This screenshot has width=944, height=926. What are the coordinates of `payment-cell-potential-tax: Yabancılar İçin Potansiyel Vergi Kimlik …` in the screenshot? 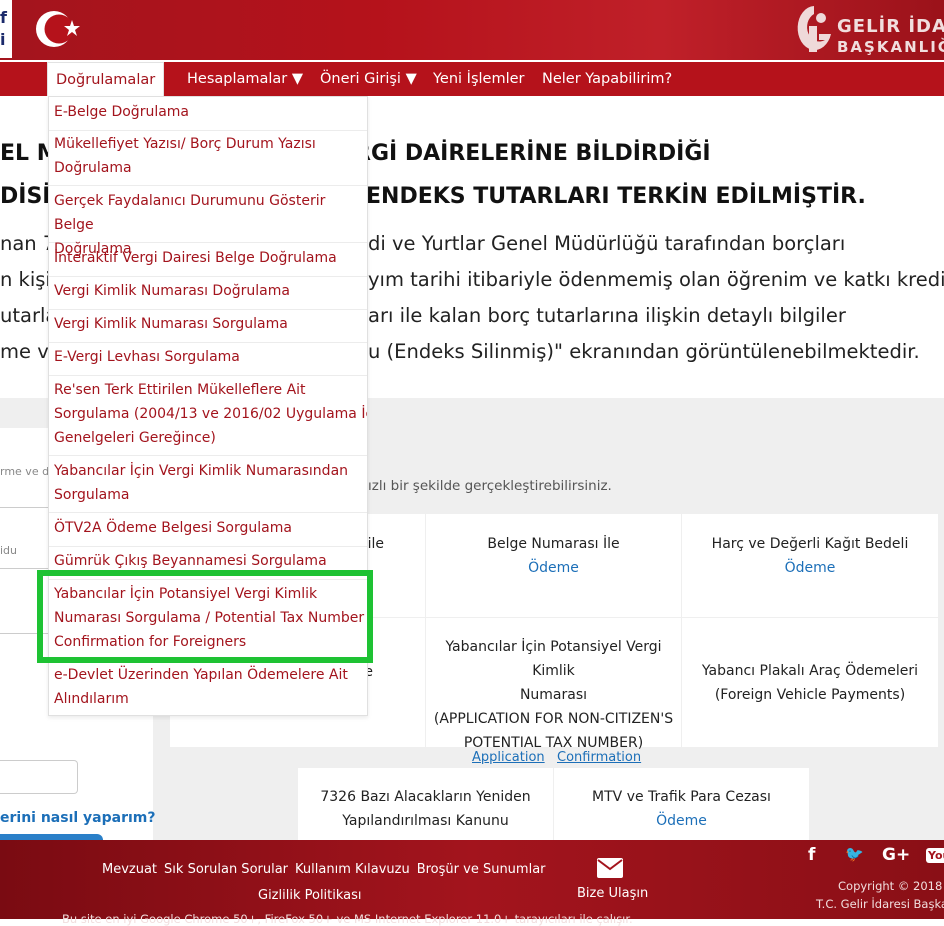 It's located at (553, 684).